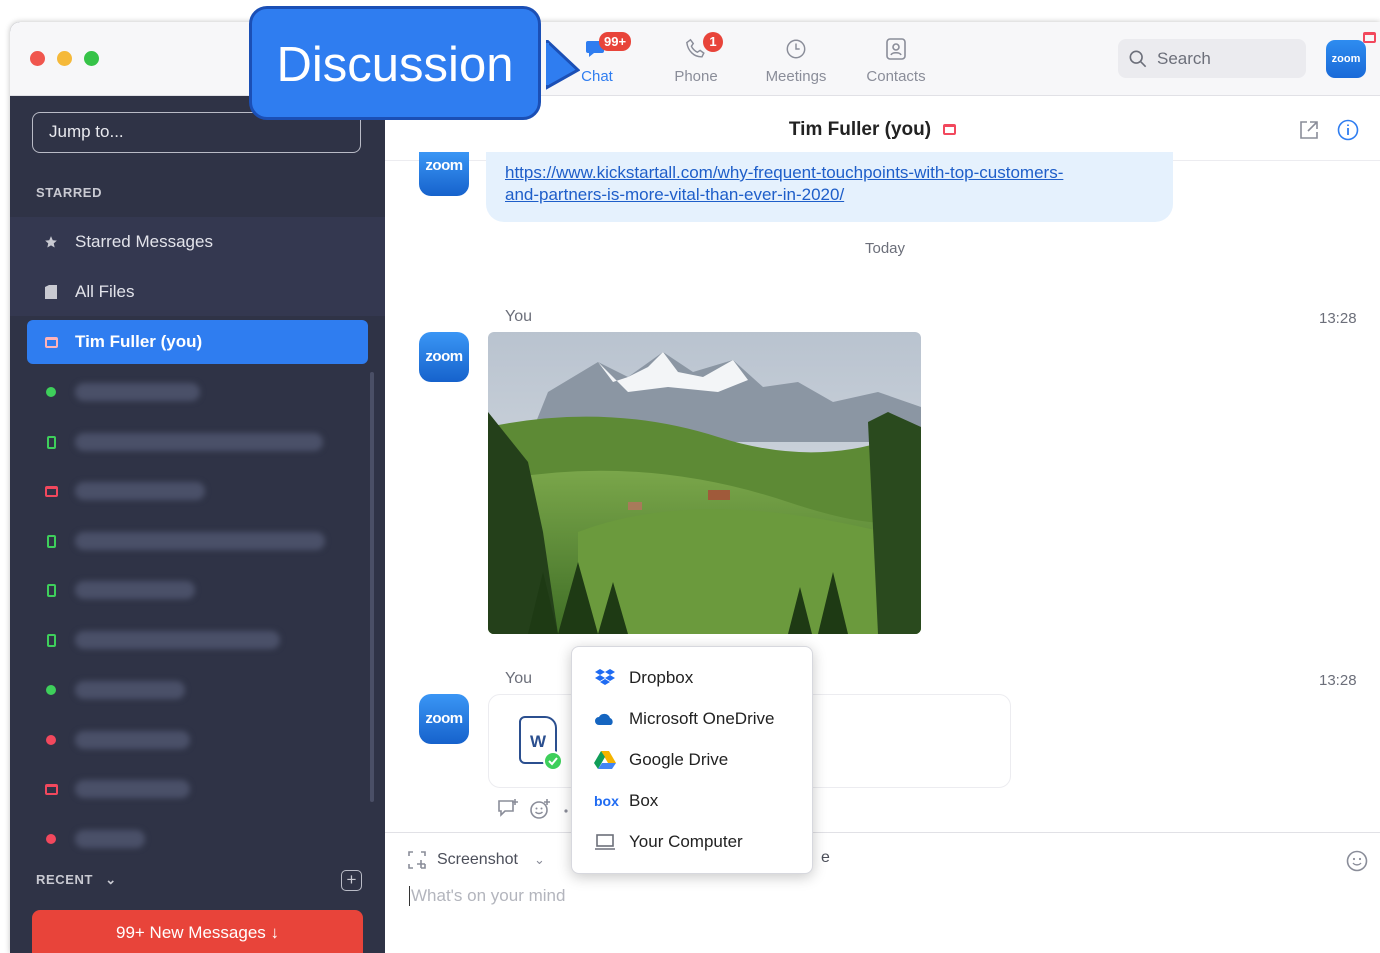 The height and width of the screenshot is (953, 1380). Describe the element at coordinates (372, 587) in the screenshot. I see `sidebar-scrollbar` at that location.